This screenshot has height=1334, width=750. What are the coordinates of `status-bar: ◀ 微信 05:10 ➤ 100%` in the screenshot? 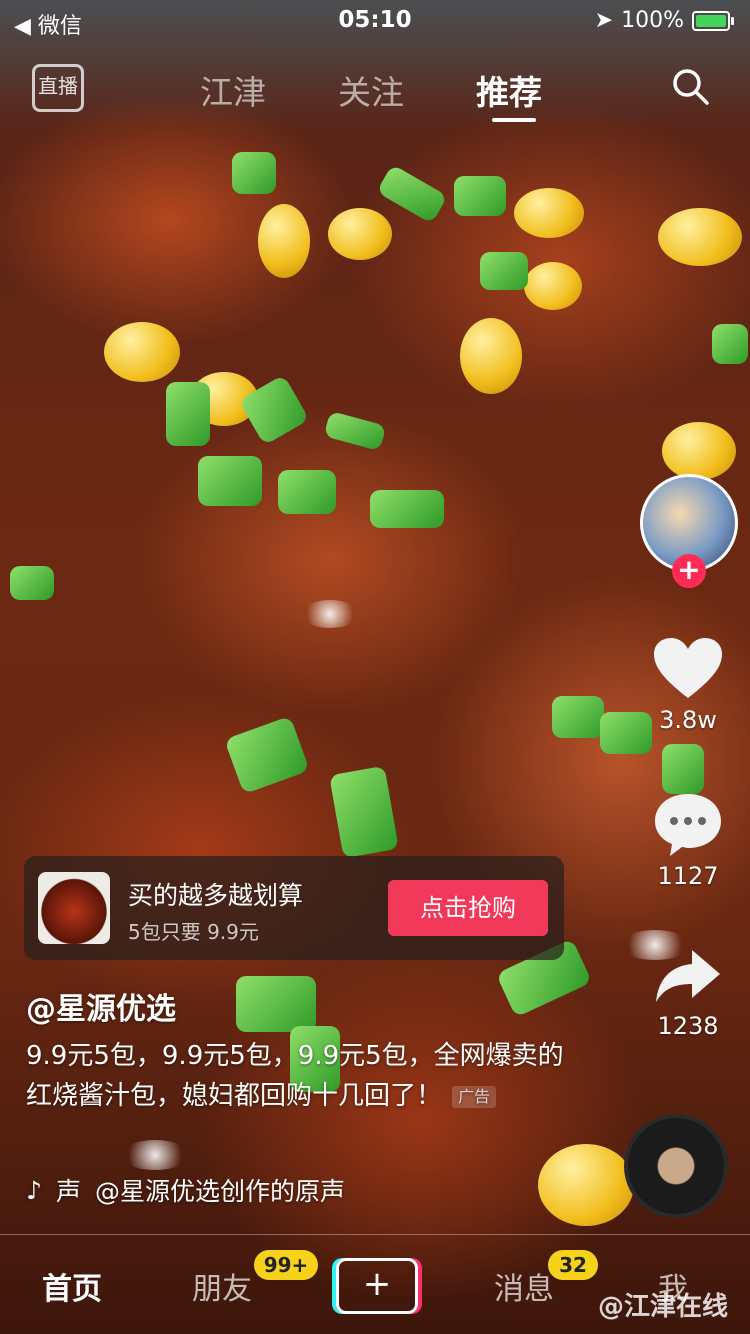 It's located at (375, 20).